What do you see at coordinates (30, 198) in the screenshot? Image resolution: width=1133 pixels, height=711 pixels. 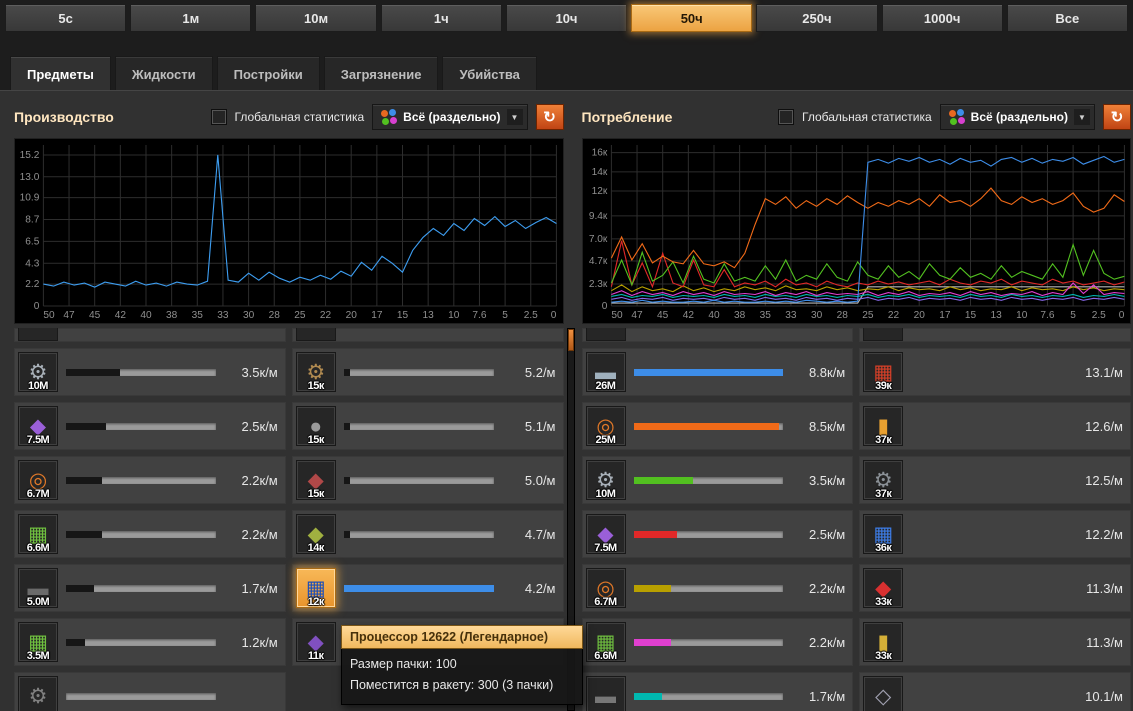 I see `svg-text: 10.9` at bounding box center [30, 198].